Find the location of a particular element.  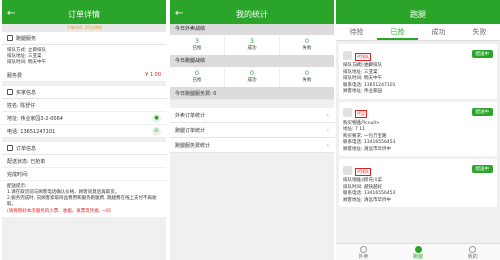

page-title: 跑腿 is located at coordinates (418, 14).